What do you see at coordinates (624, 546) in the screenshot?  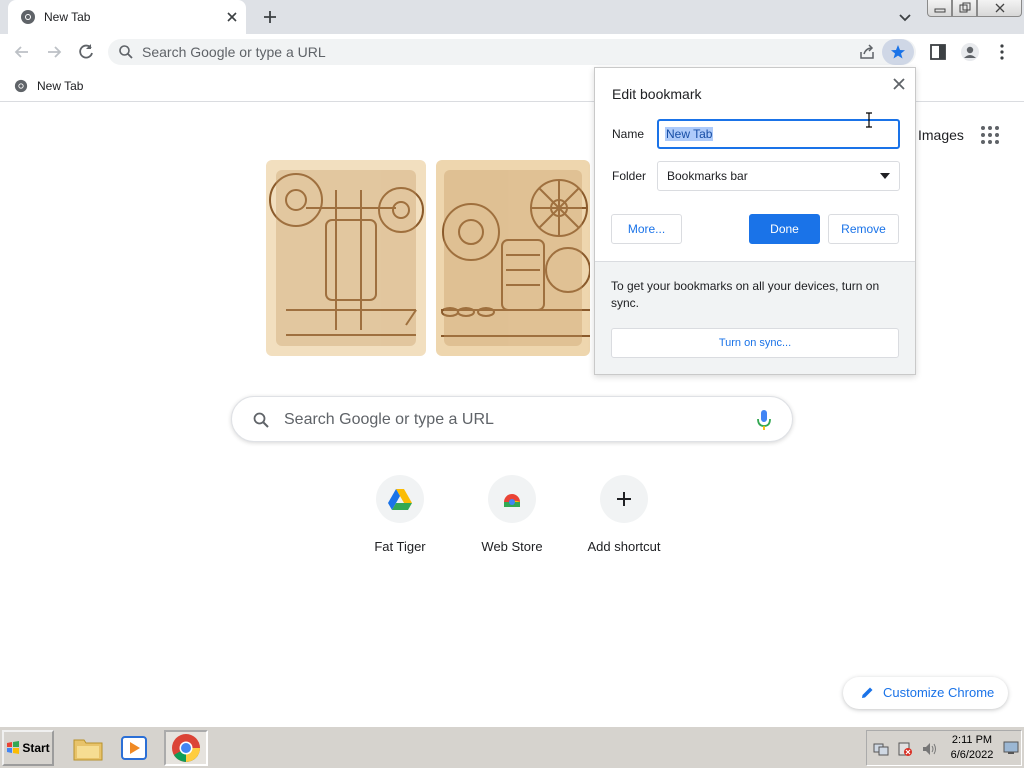 I see `shortcut-label: Add shortcut` at bounding box center [624, 546].